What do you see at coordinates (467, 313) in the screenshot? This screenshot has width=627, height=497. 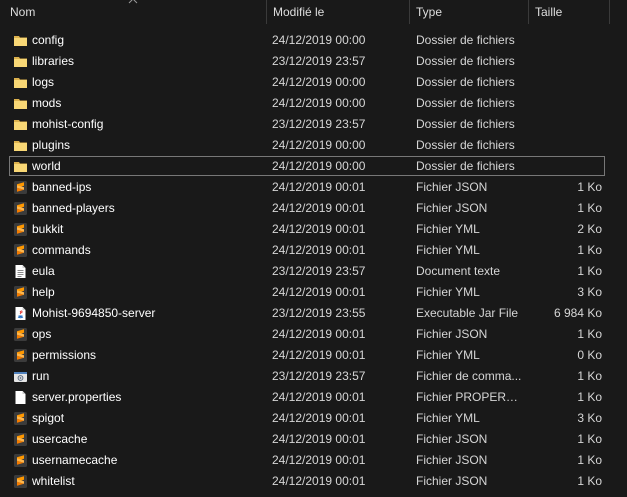 I see `file-type: Executable Jar File` at bounding box center [467, 313].